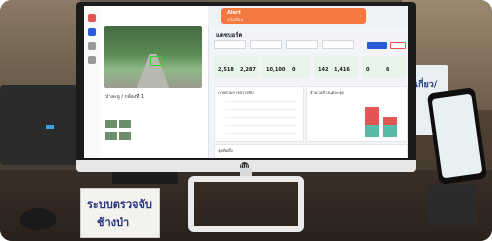 The height and width of the screenshot is (241, 492). I want to click on camera-title: ป่าละอู / กล้องที่ 1, so click(125, 97).